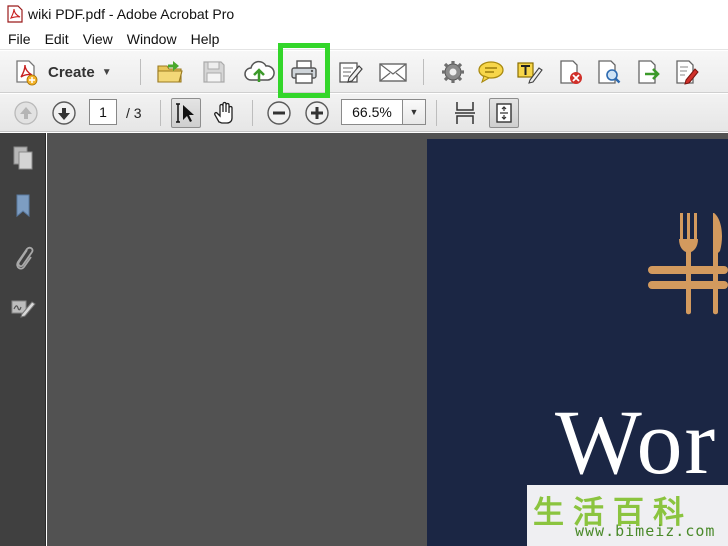 This screenshot has height=546, width=728. I want to click on menu-window: Window, so click(152, 39).